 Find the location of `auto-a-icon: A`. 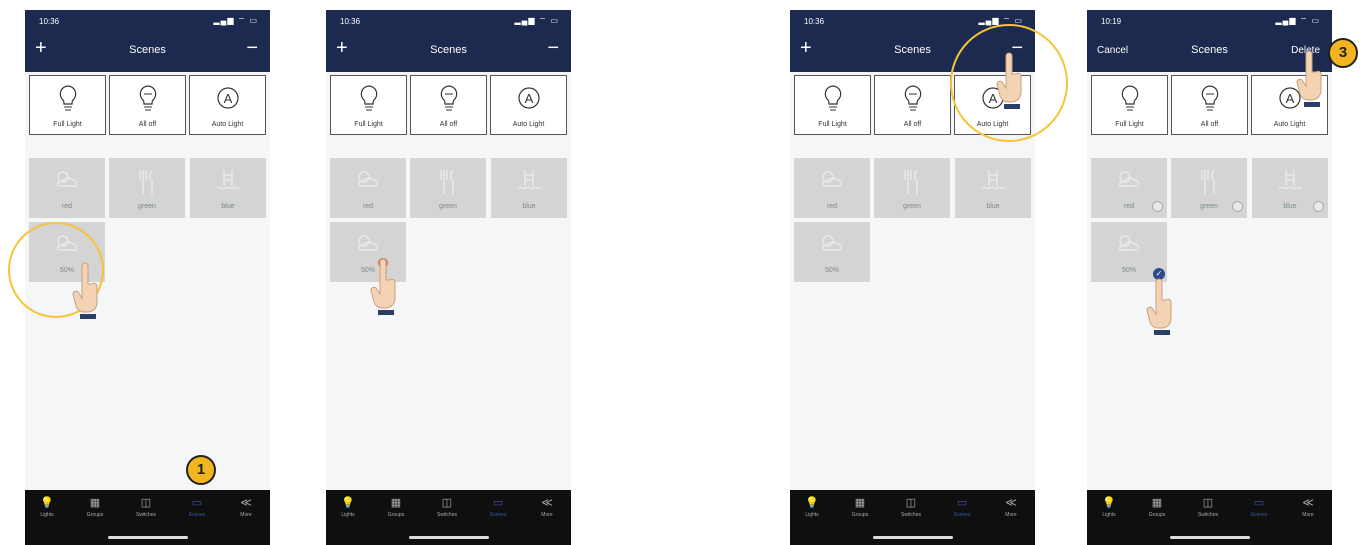

auto-a-icon: A is located at coordinates (528, 98).